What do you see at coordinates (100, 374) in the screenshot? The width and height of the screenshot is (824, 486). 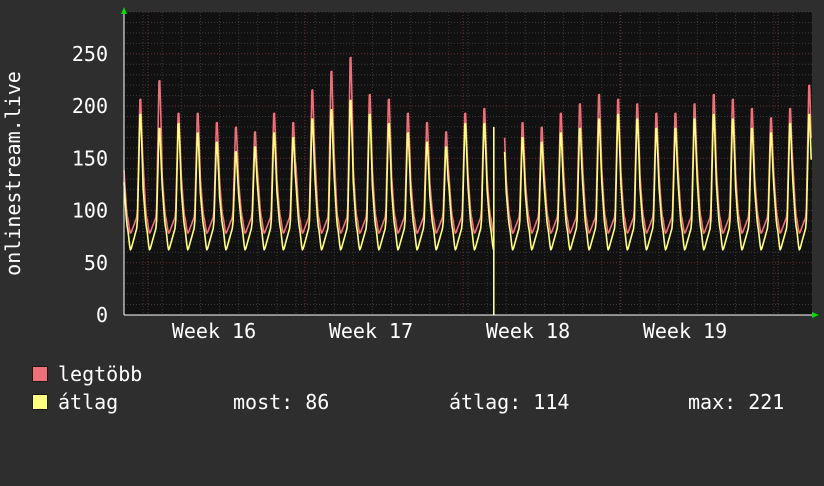 I see `legend-max-label: legtöbb` at bounding box center [100, 374].